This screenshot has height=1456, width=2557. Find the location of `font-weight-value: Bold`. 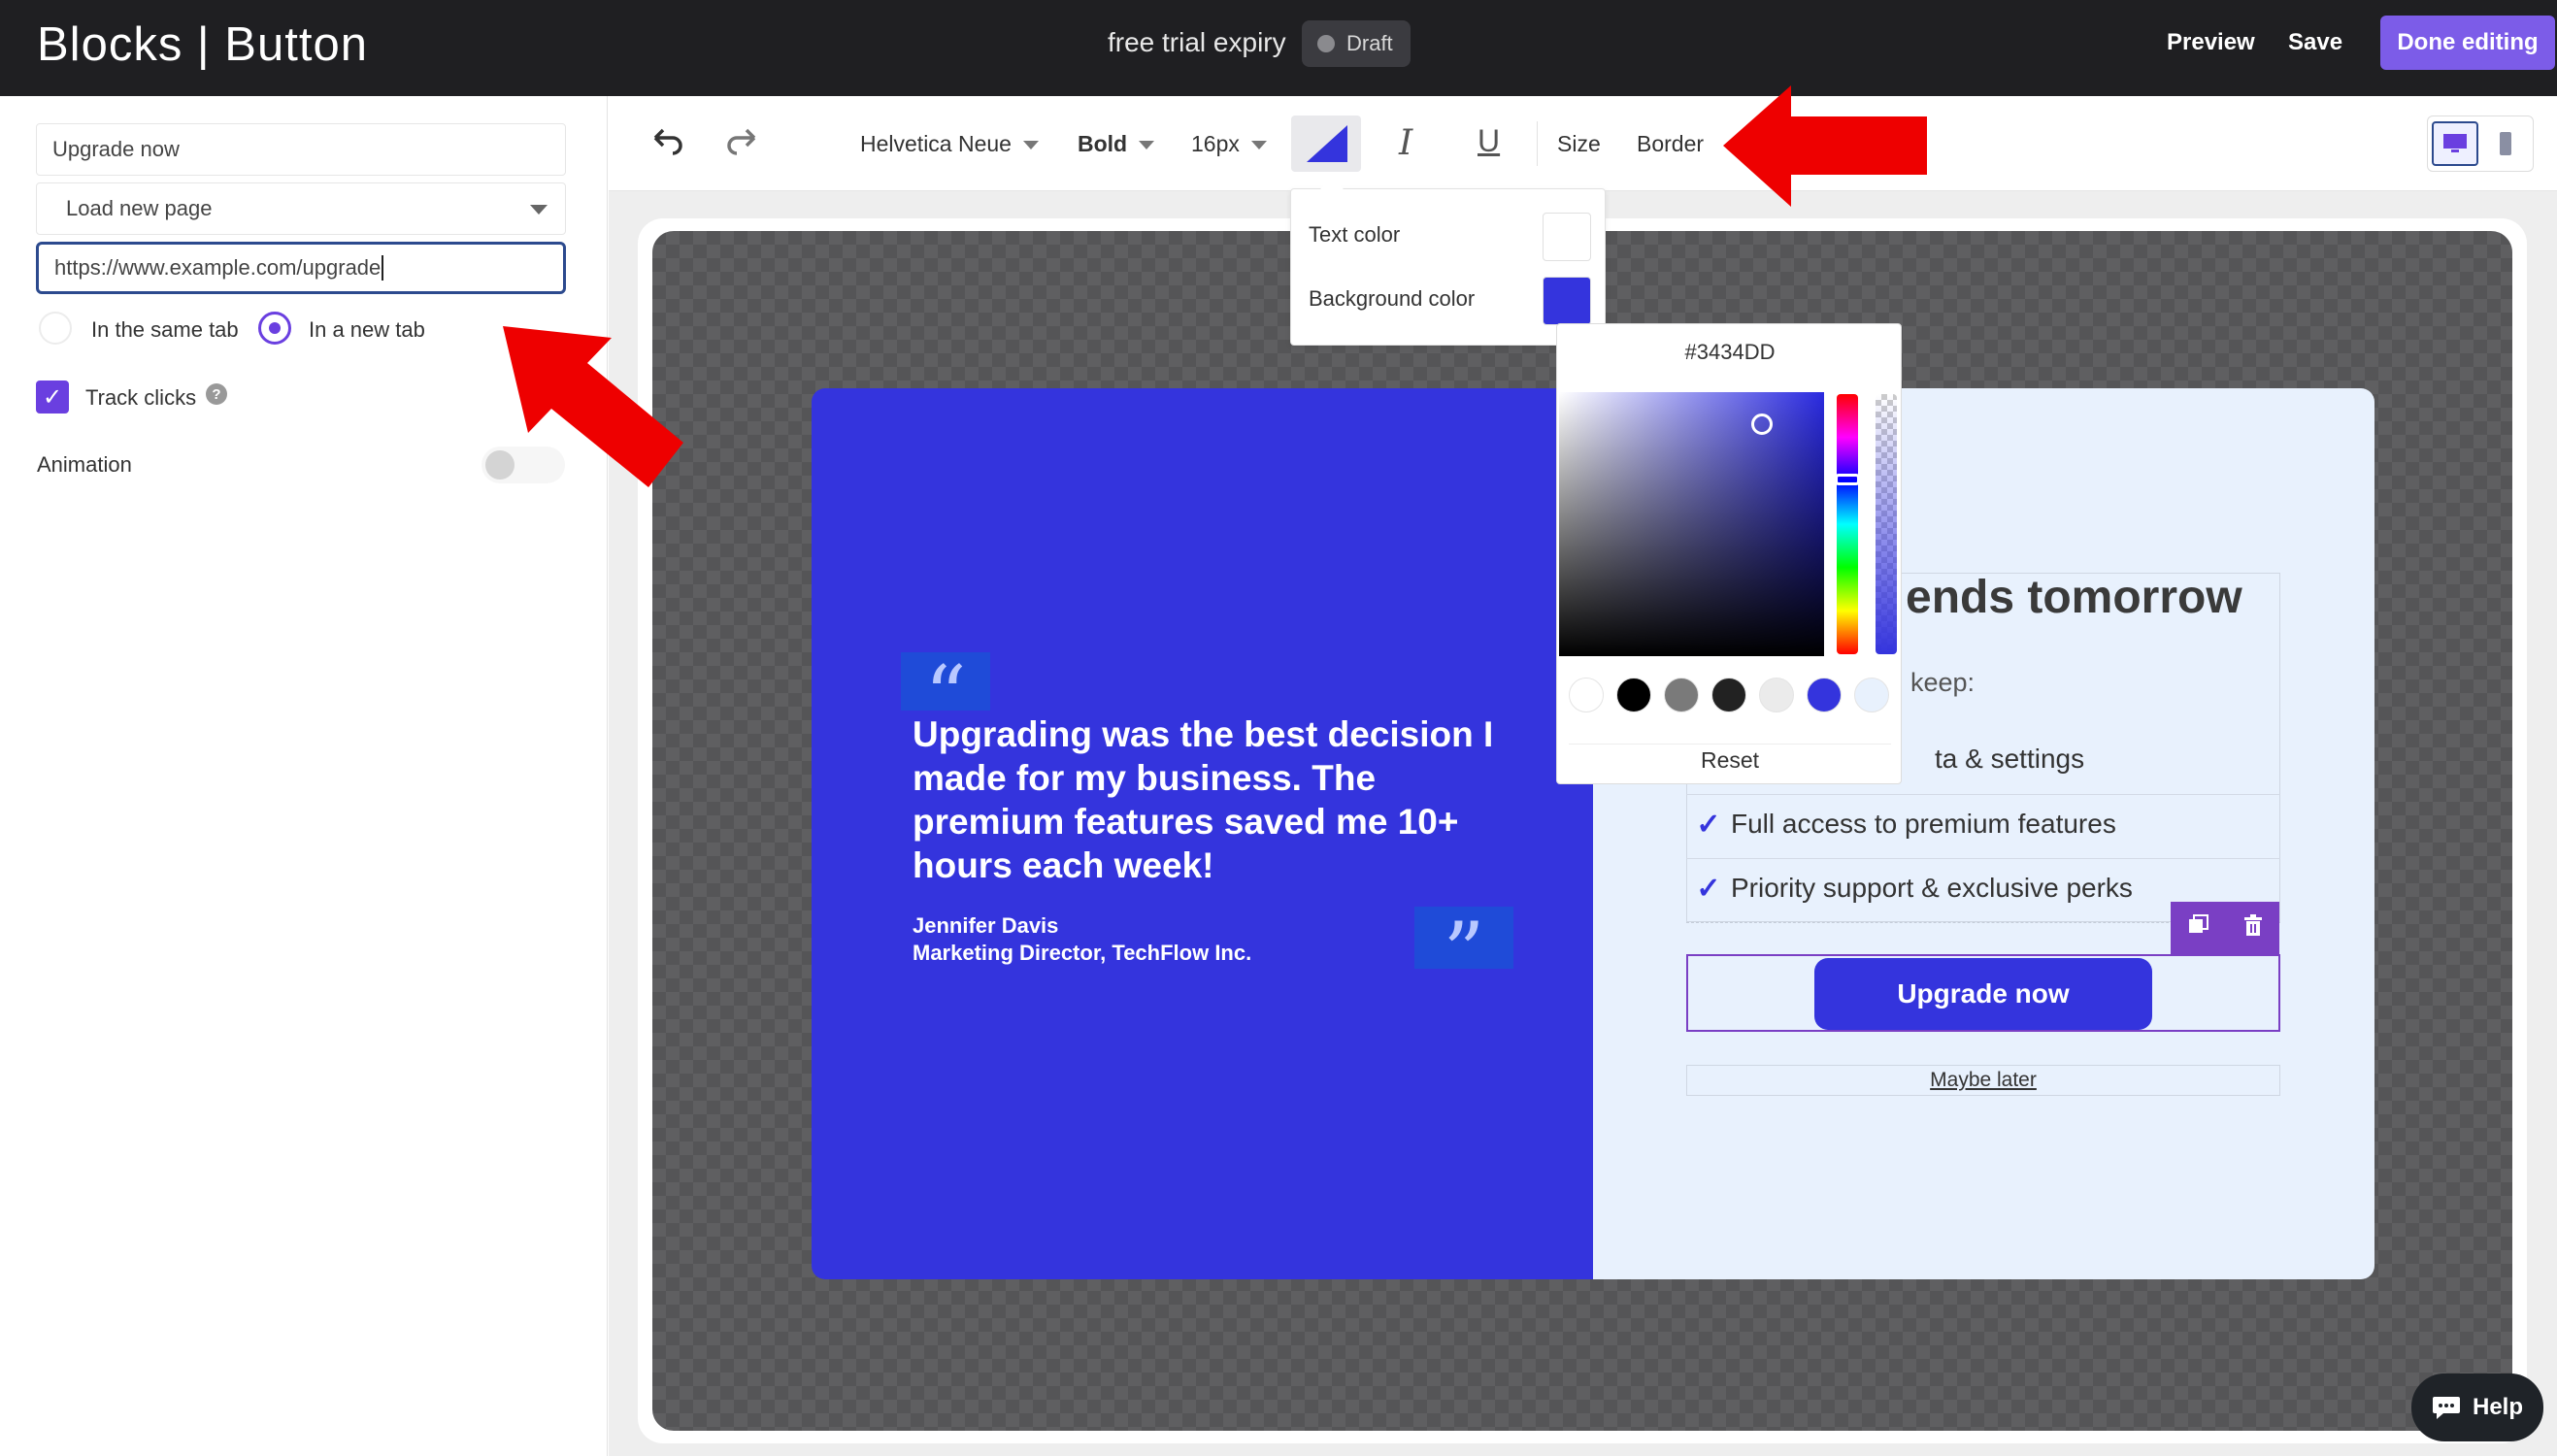

font-weight-value: Bold is located at coordinates (1103, 143).